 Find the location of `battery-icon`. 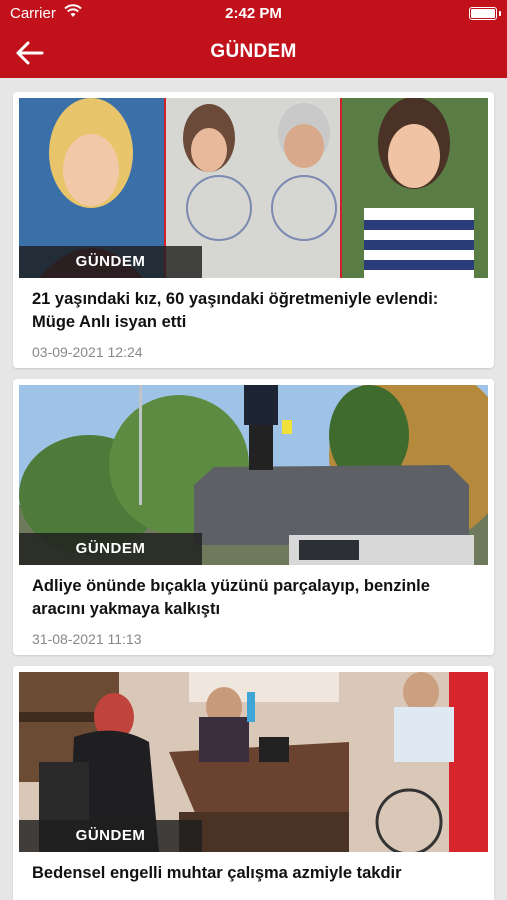

battery-icon is located at coordinates (483, 13).